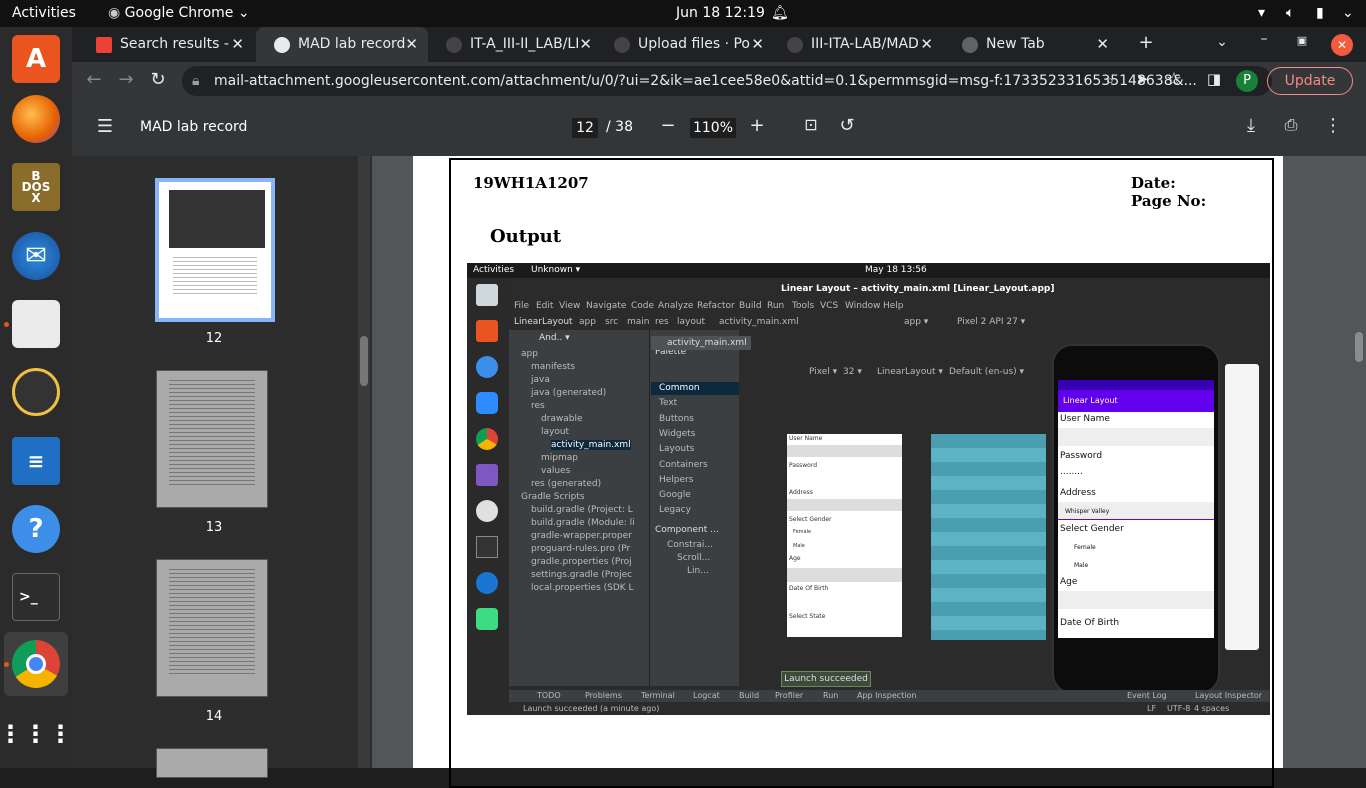 The width and height of the screenshot is (1366, 788). Describe the element at coordinates (538, 406) in the screenshot. I see `project-tree-item: res` at that location.